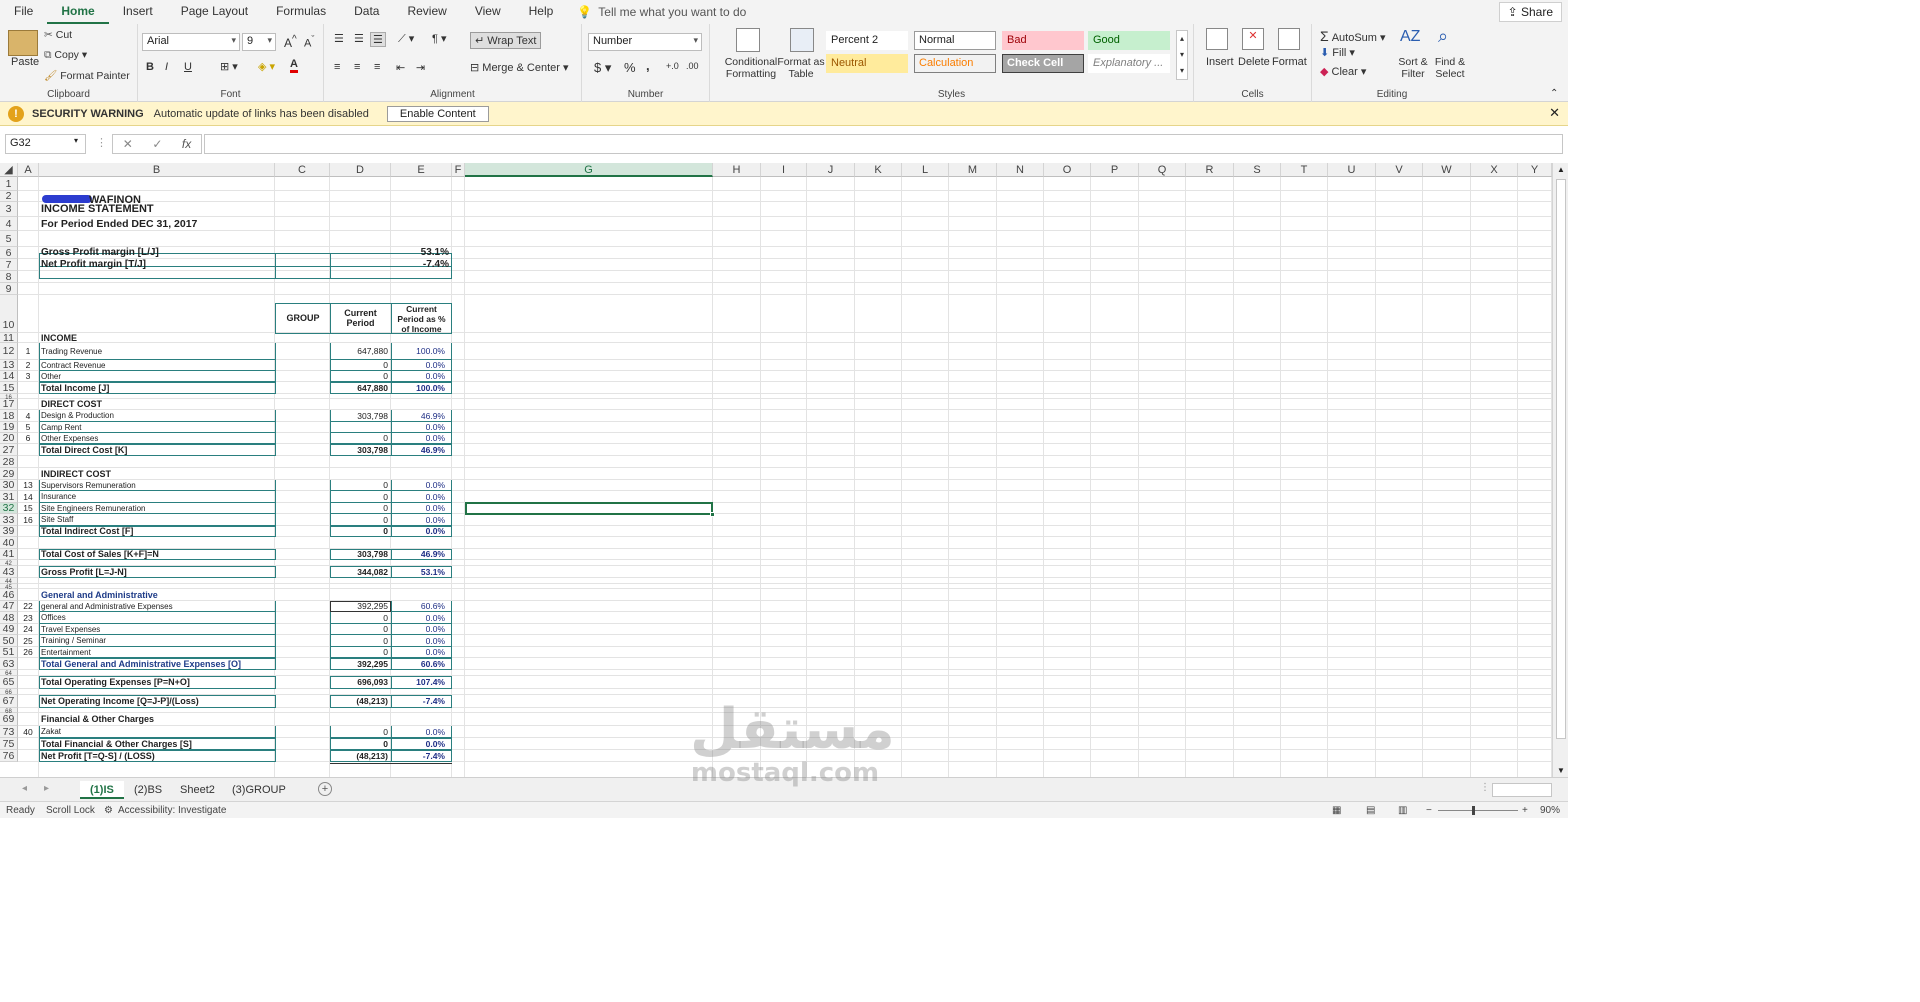  What do you see at coordinates (1485, 787) in the screenshot?
I see `tab-split-icon: ⋮` at bounding box center [1485, 787].